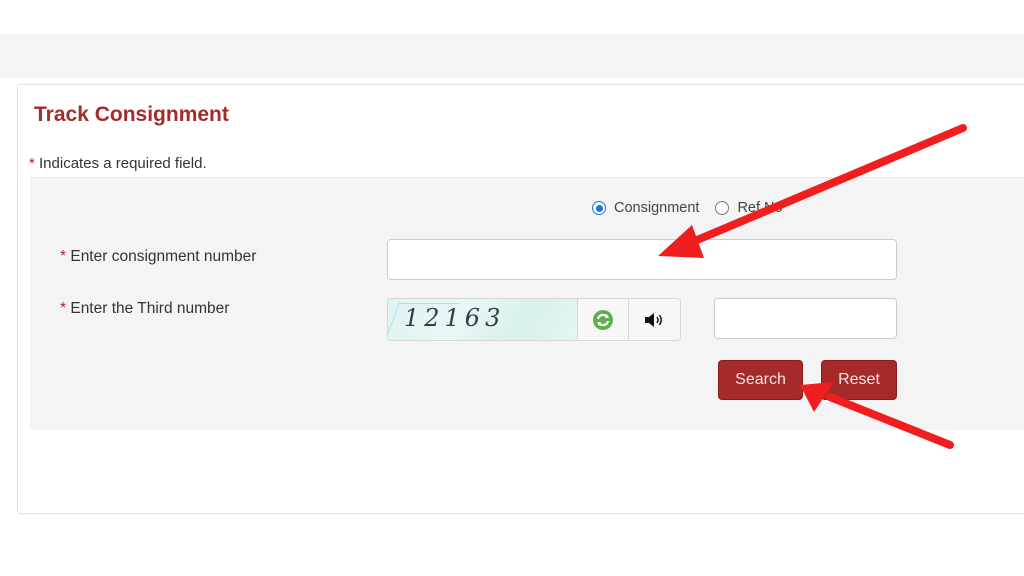  I want to click on radio-ref-no, so click(722, 208).